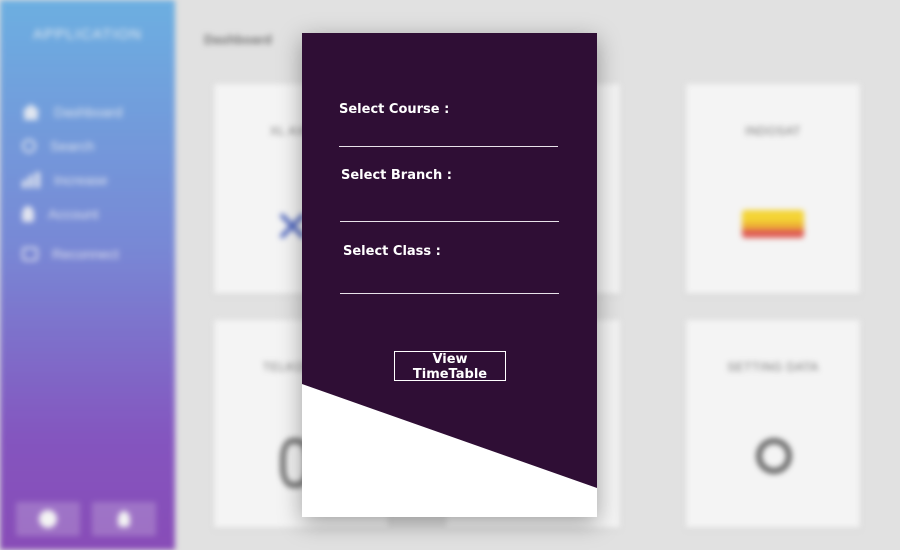  Describe the element at coordinates (449, 210) in the screenshot. I see `branch-input` at that location.